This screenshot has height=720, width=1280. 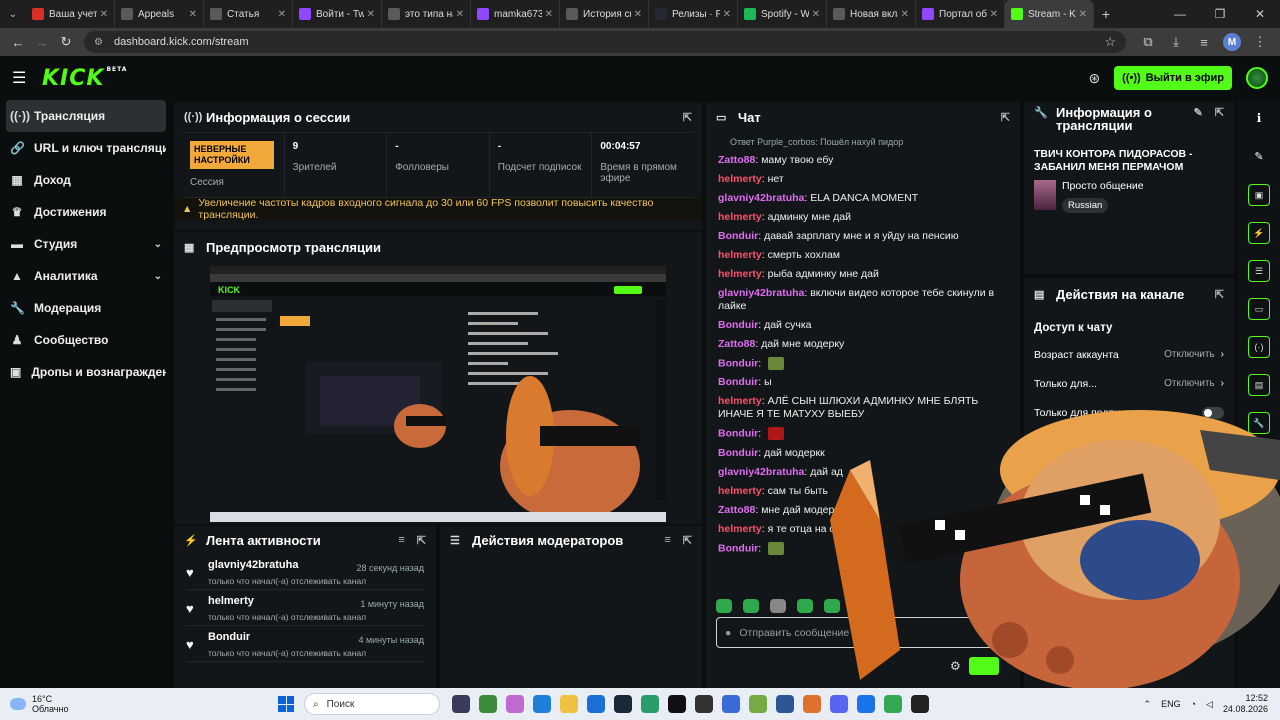 I want to click on browser-tab: это типа на ✕, so click(x=426, y=14).